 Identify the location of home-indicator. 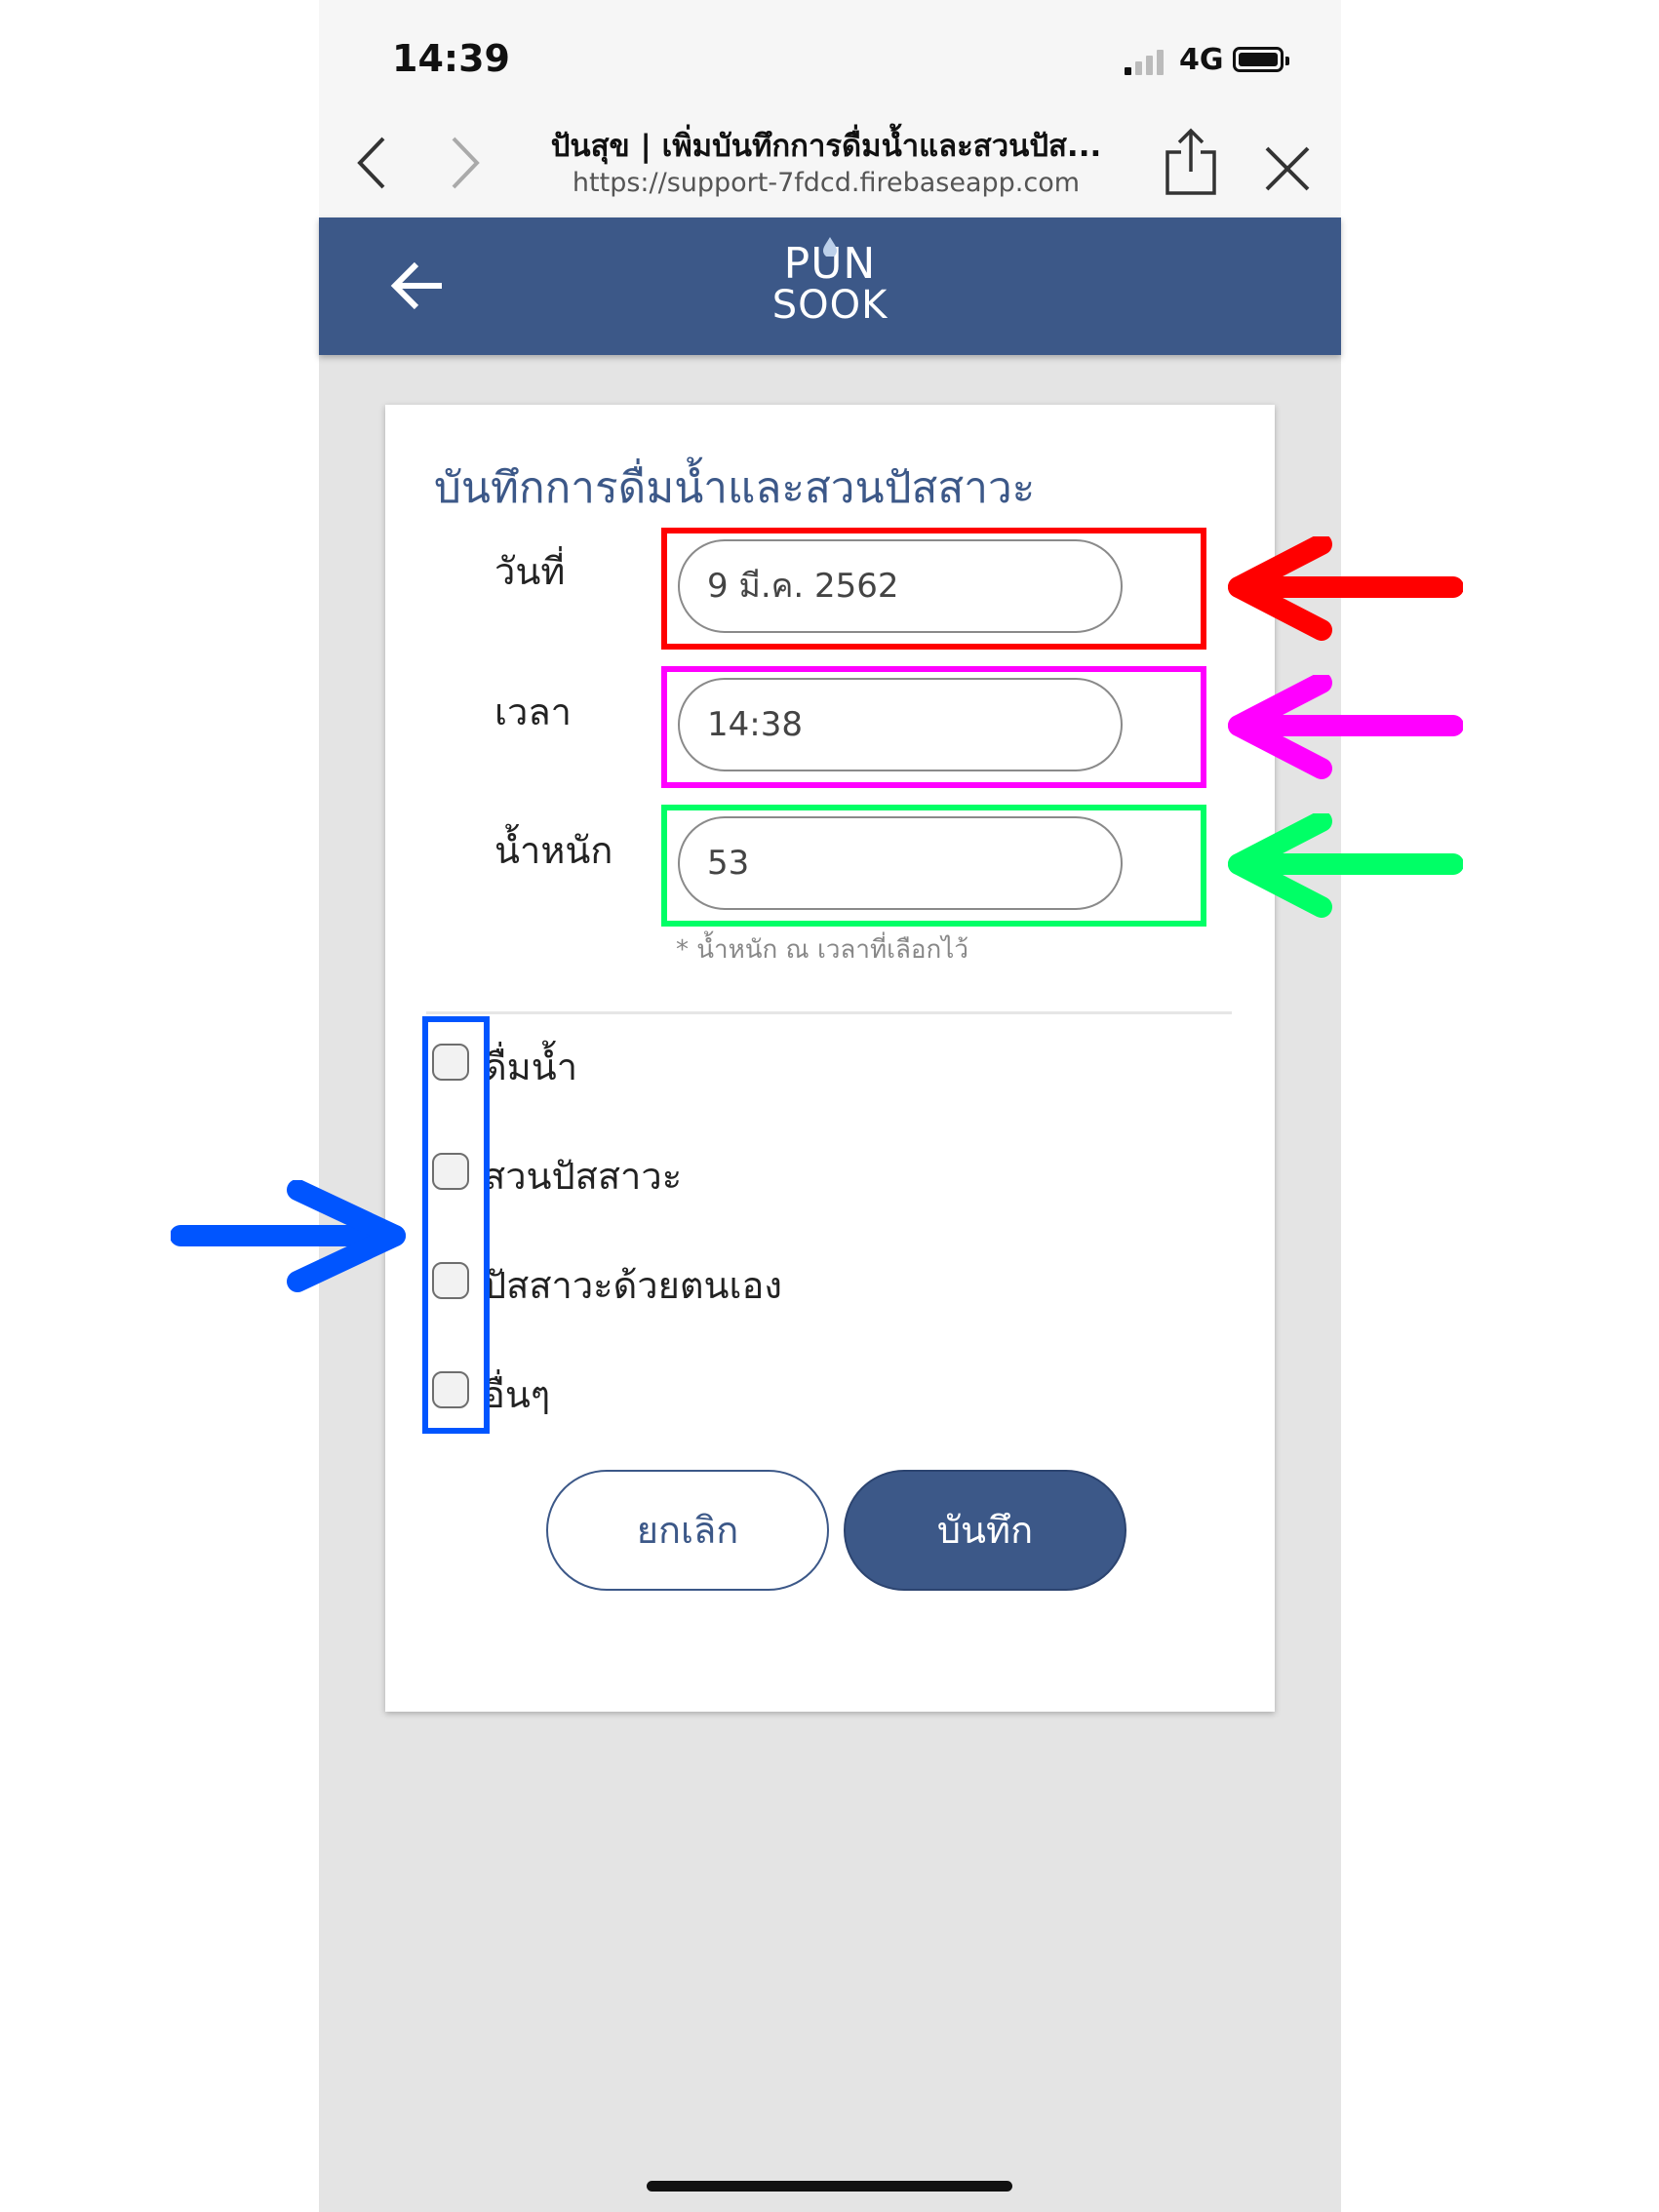
(829, 2186).